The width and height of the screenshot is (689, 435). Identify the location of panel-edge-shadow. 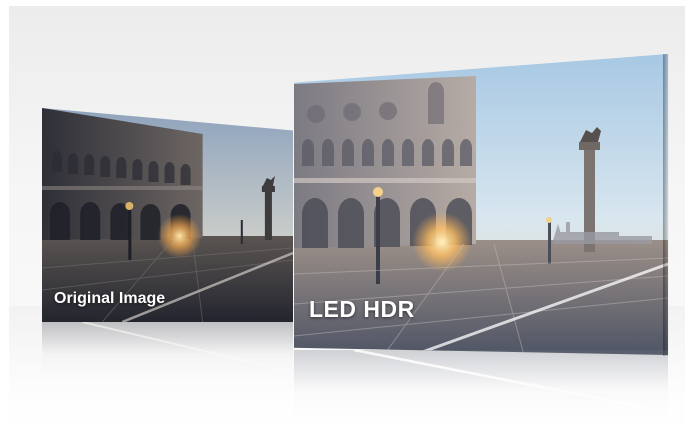
(666, 205).